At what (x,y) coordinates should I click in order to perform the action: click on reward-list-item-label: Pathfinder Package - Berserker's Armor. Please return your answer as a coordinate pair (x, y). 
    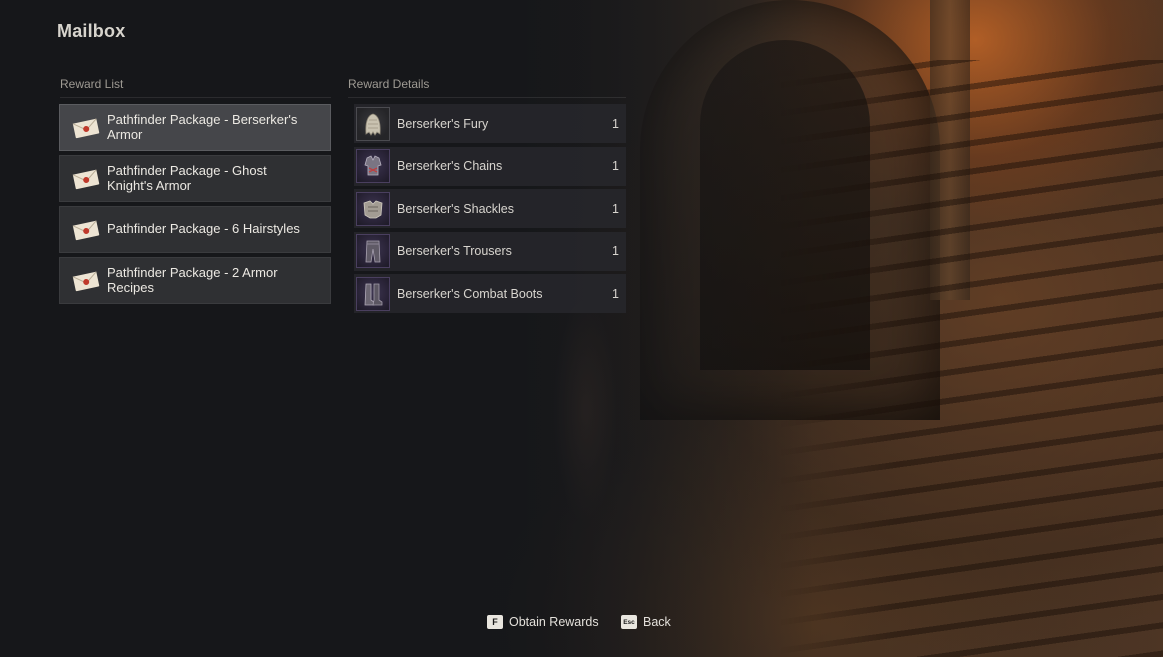
    Looking at the image, I should click on (202, 127).